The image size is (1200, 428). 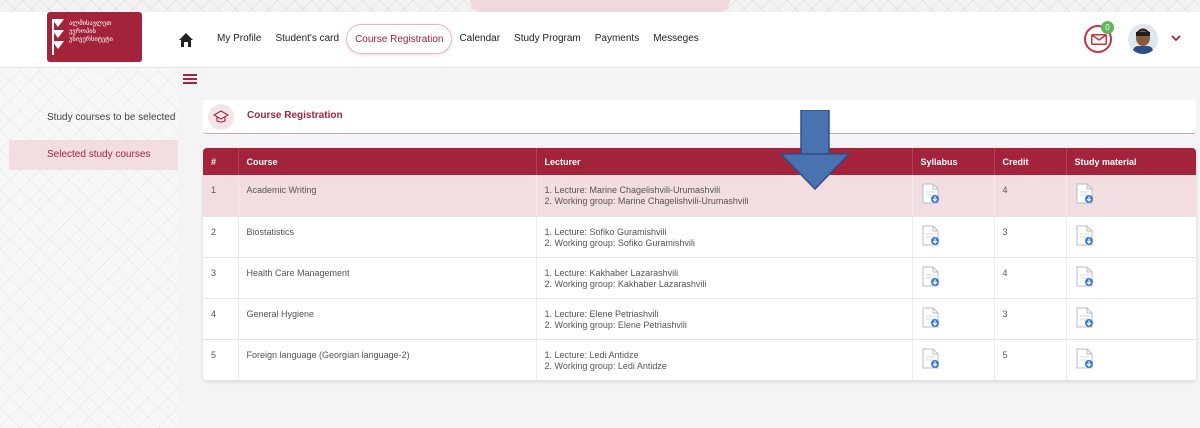 What do you see at coordinates (1030, 360) in the screenshot?
I see `credit-value: 5` at bounding box center [1030, 360].